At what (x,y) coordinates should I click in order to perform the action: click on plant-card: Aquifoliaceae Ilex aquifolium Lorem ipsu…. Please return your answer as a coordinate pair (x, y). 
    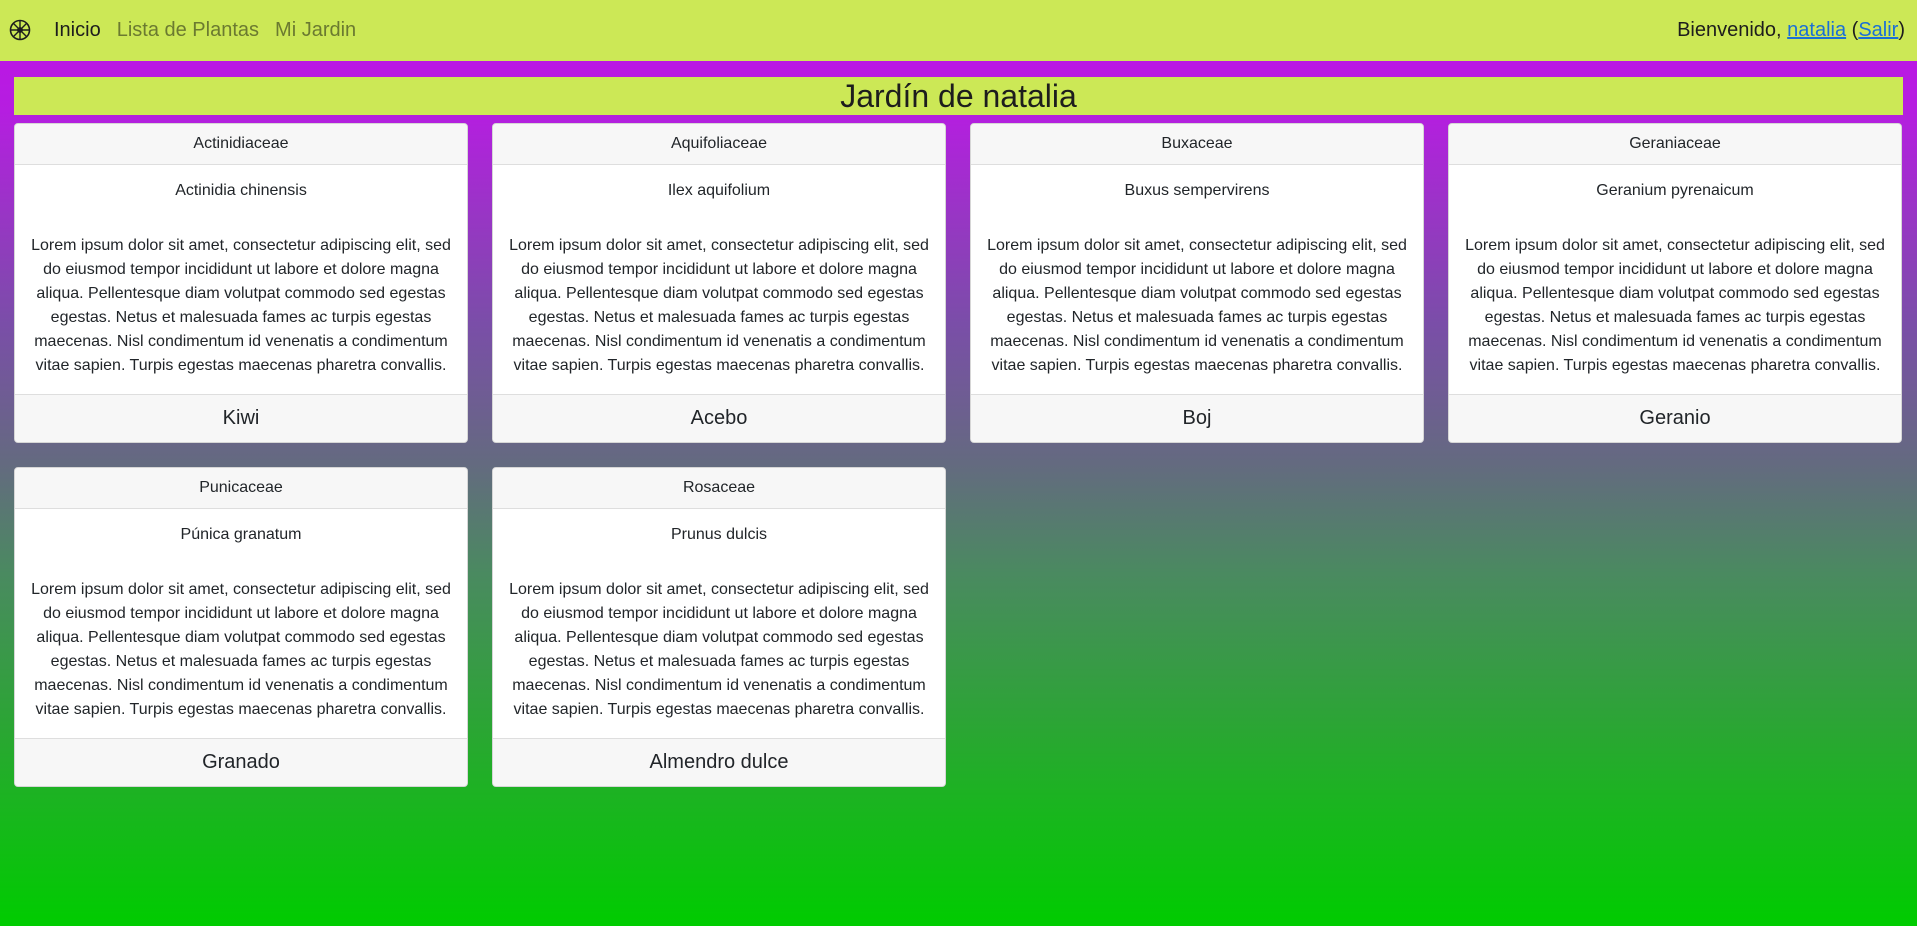
    Looking at the image, I should click on (719, 283).